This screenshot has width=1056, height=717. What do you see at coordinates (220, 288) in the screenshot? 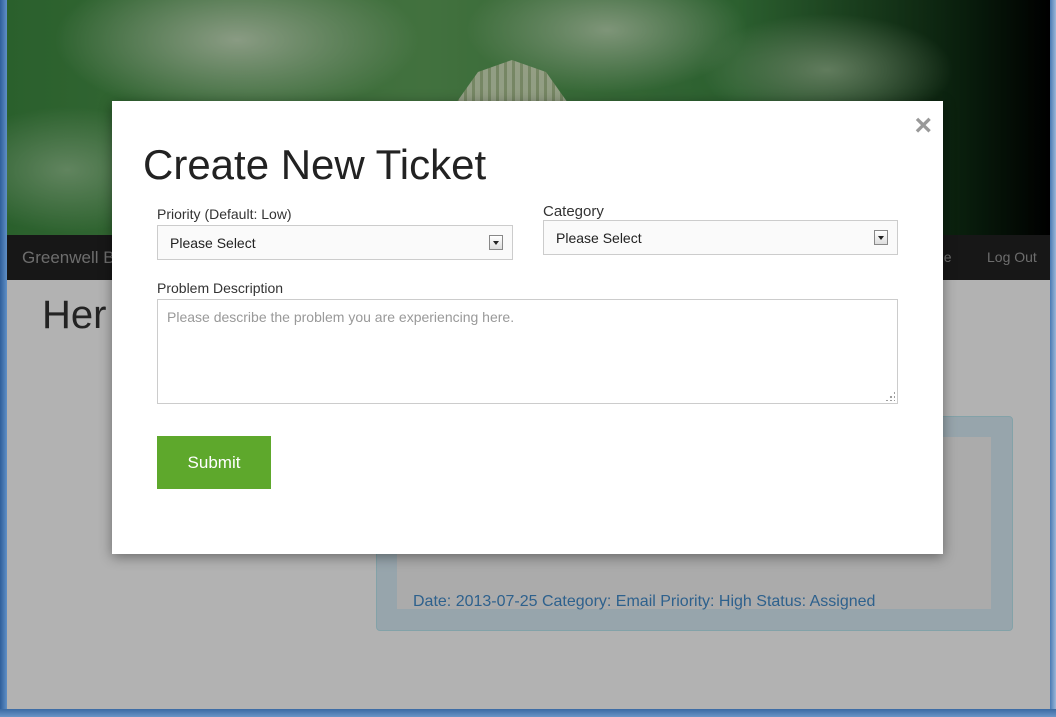
I see `description-label: Problem Description` at bounding box center [220, 288].